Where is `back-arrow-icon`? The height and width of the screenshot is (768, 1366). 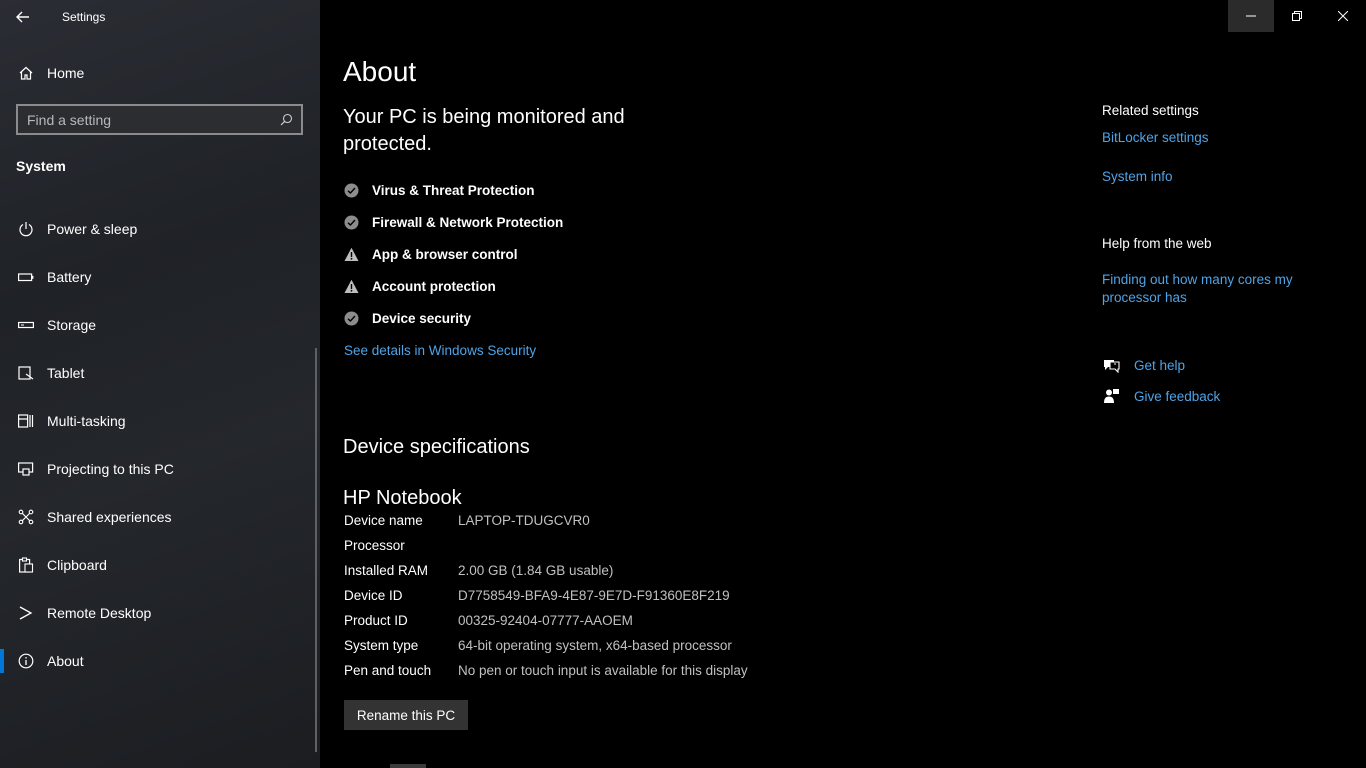
back-arrow-icon is located at coordinates (22, 17).